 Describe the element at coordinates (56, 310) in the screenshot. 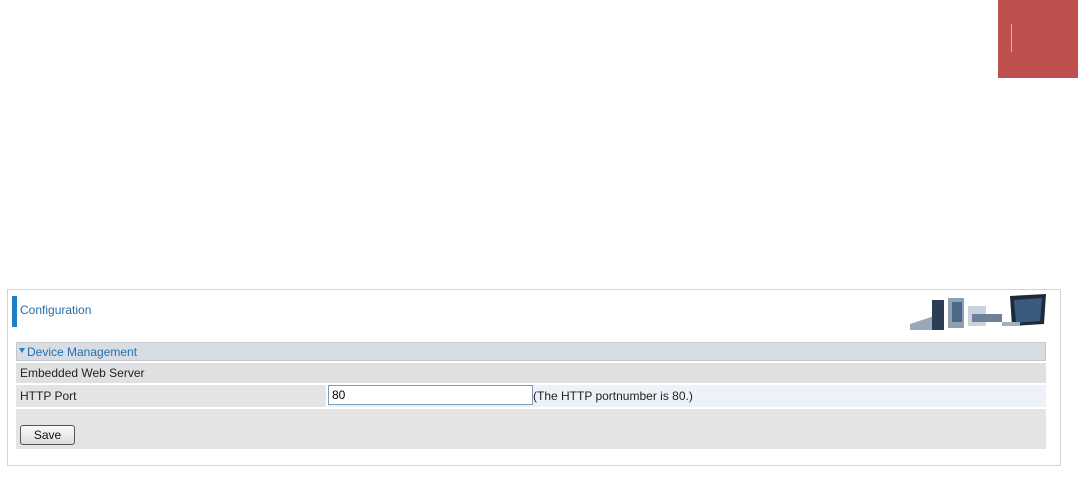

I see `page-title: Configuration` at that location.